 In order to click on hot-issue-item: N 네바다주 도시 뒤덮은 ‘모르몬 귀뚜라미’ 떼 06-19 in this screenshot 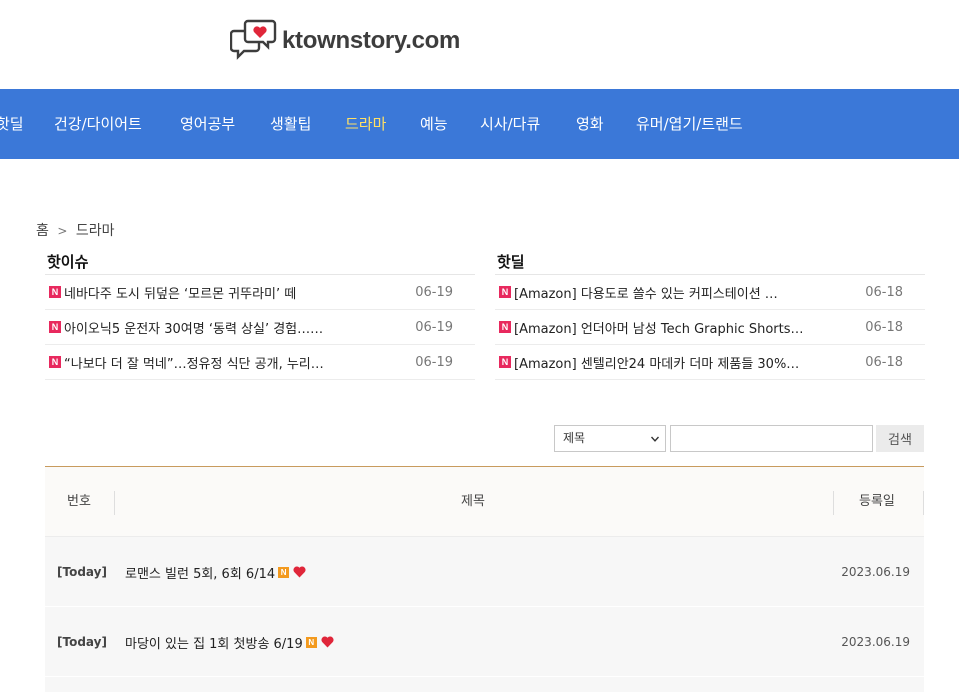, I will do `click(260, 292)`.